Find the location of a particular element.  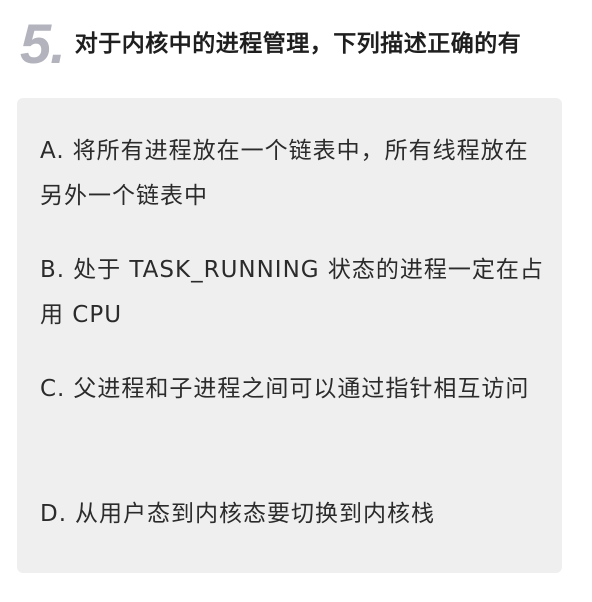

option-c: C. 父进程和子进程之间可以通过指针相互访问 is located at coordinates (292, 389).